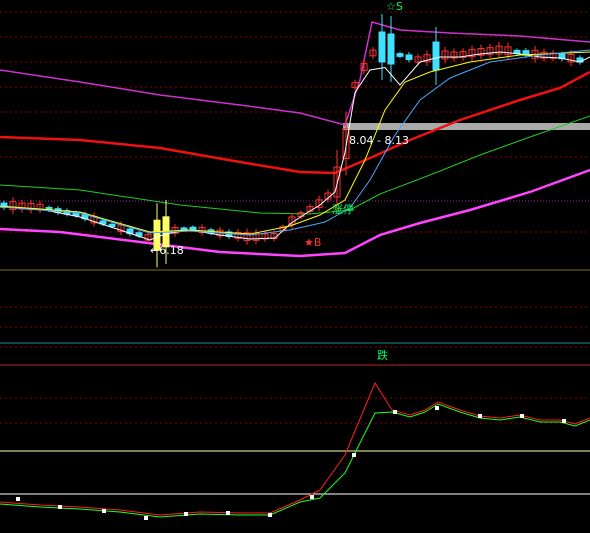 The height and width of the screenshot is (533, 590). What do you see at coordinates (382, 355) in the screenshot?
I see `fall-tag: 跌` at bounding box center [382, 355].